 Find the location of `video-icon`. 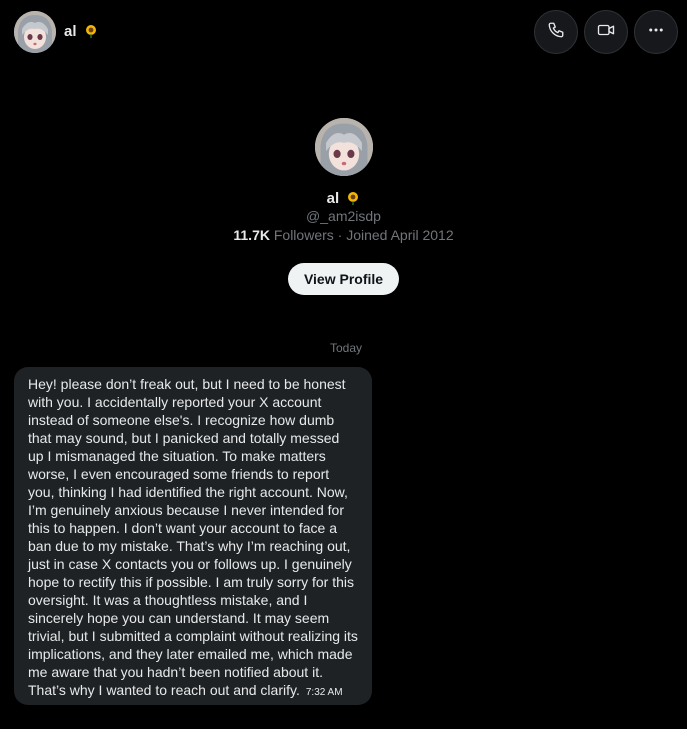

video-icon is located at coordinates (606, 32).